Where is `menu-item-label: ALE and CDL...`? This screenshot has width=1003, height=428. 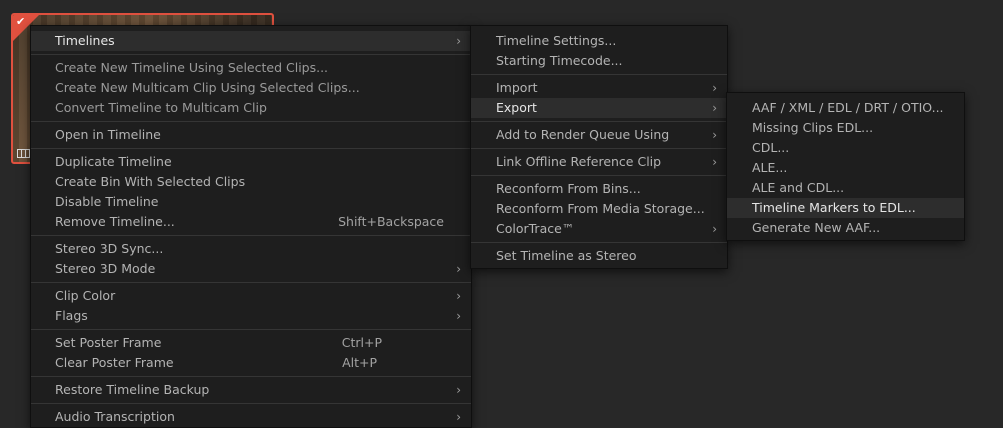 menu-item-label: ALE and CDL... is located at coordinates (798, 187).